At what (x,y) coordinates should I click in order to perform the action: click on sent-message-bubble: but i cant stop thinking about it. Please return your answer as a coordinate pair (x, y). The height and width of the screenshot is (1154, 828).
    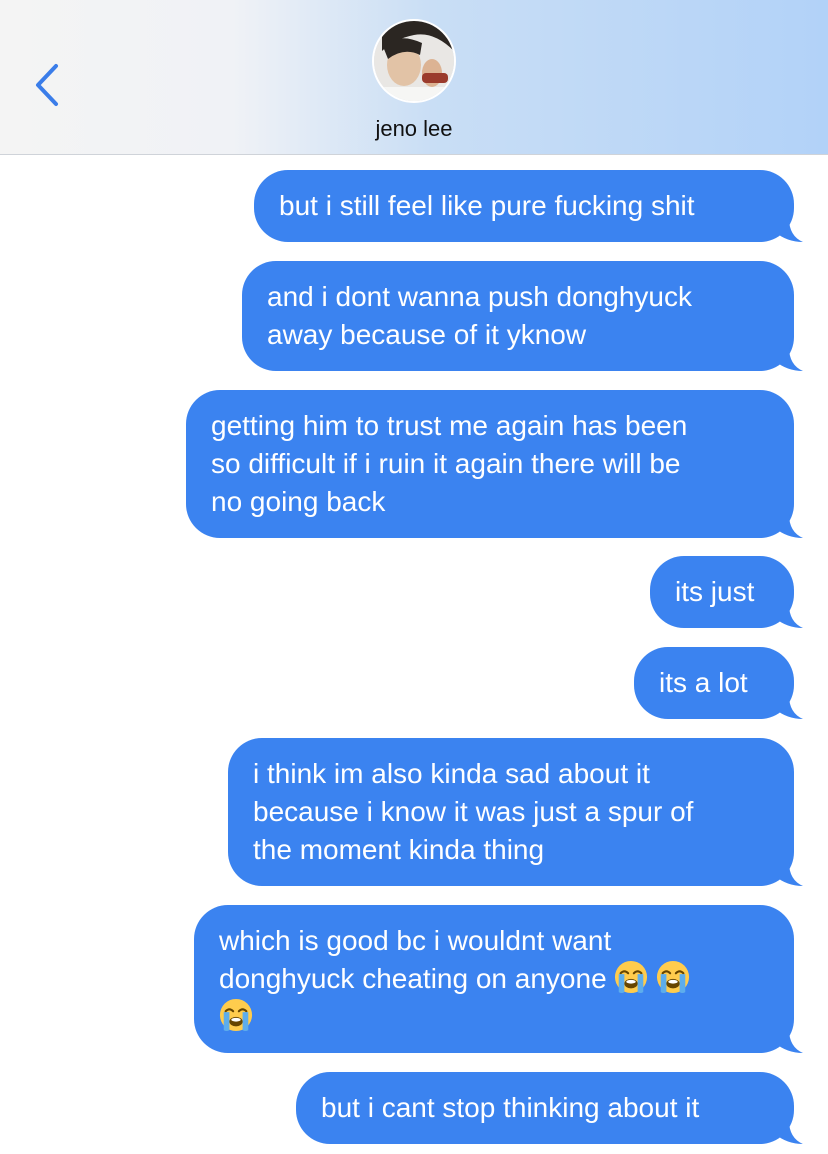
    Looking at the image, I should click on (545, 1108).